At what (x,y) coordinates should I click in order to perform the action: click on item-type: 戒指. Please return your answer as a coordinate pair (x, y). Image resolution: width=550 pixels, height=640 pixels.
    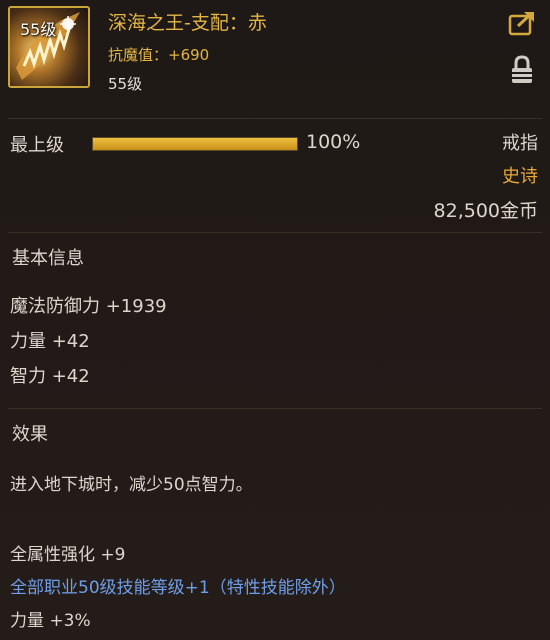
    Looking at the image, I should click on (520, 143).